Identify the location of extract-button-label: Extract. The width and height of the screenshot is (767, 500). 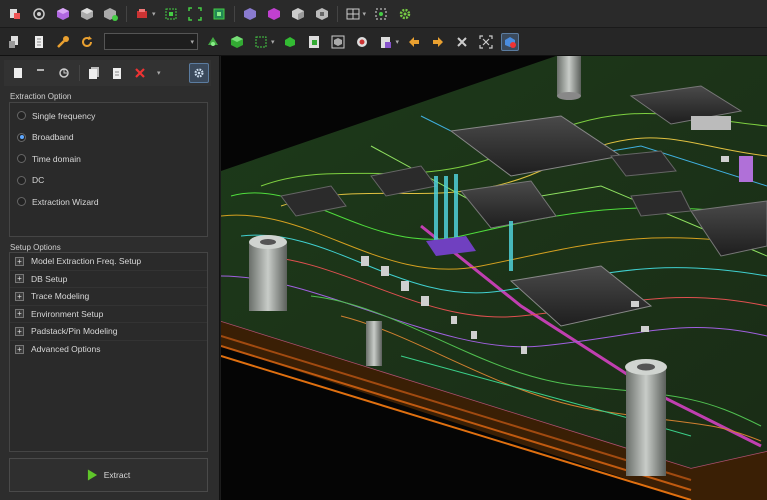
(117, 475).